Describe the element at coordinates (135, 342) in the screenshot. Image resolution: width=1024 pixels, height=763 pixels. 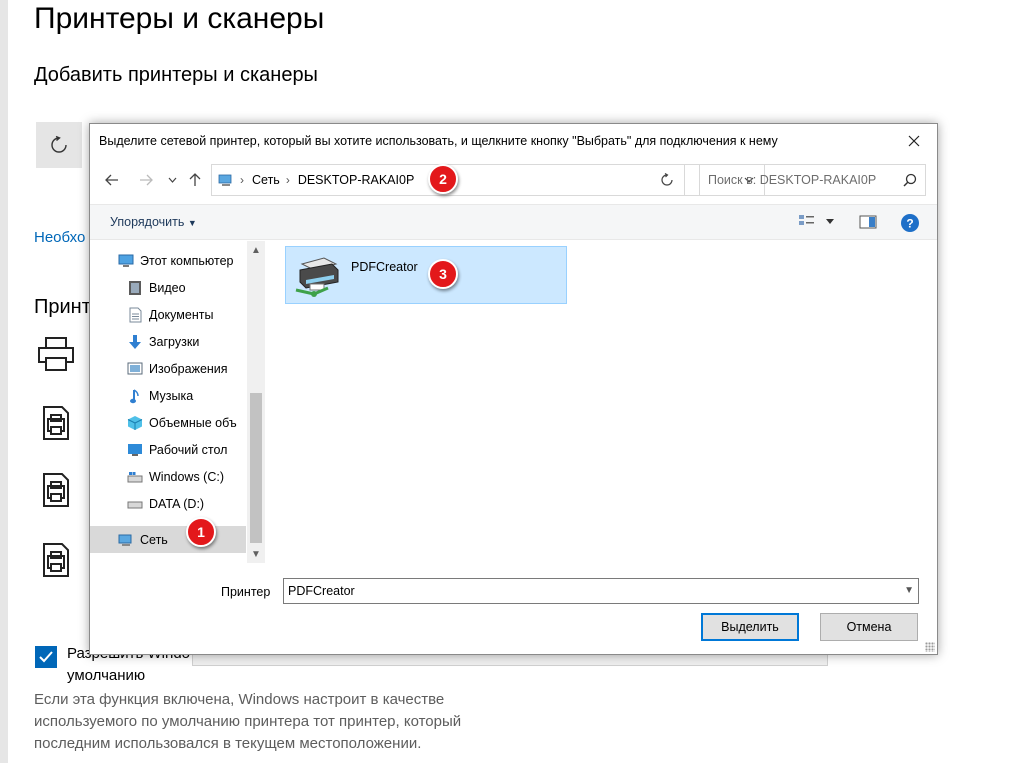
I see `downloads-icon` at that location.